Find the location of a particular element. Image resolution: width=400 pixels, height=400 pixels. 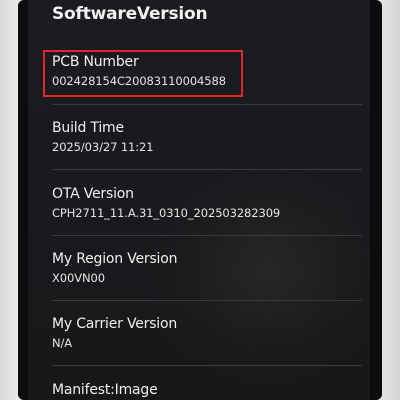

paper-edge is located at coordinates (9, 200).